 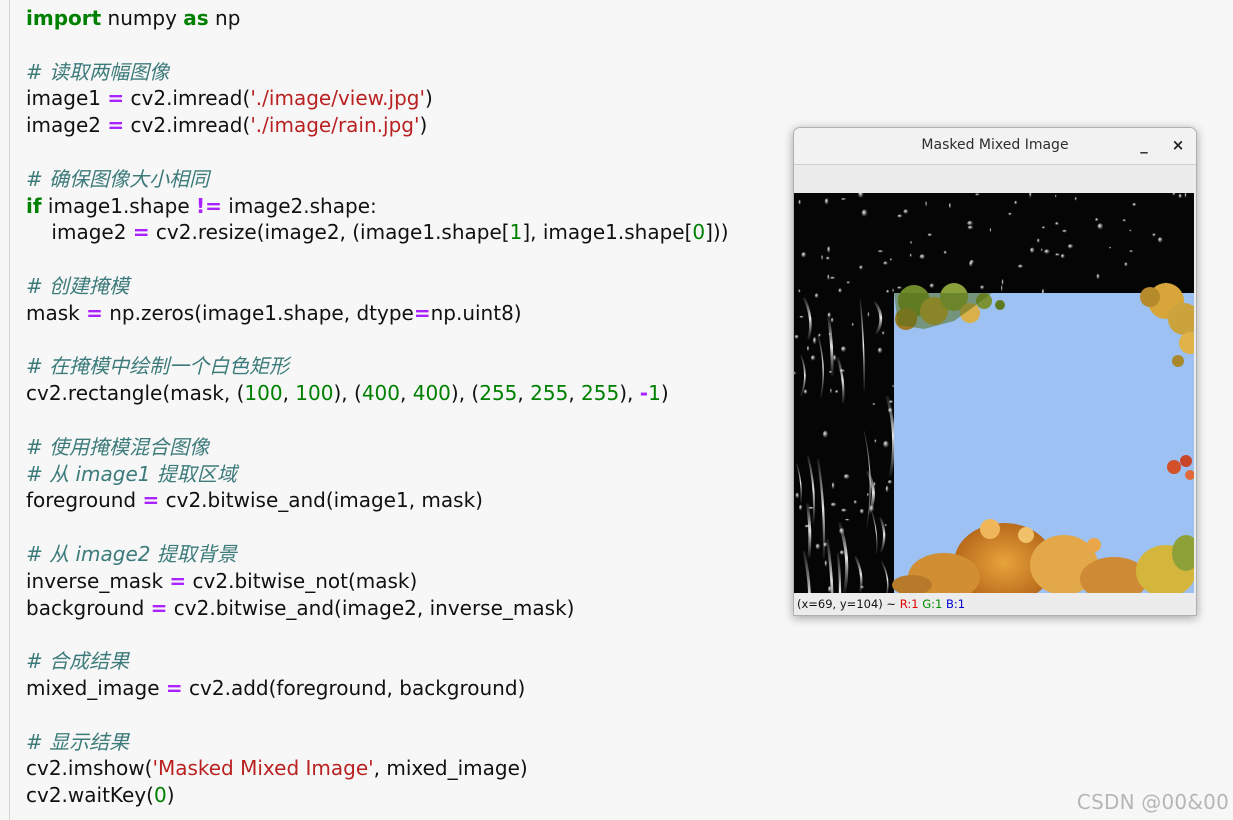 I want to click on code-token: as, so click(x=196, y=18).